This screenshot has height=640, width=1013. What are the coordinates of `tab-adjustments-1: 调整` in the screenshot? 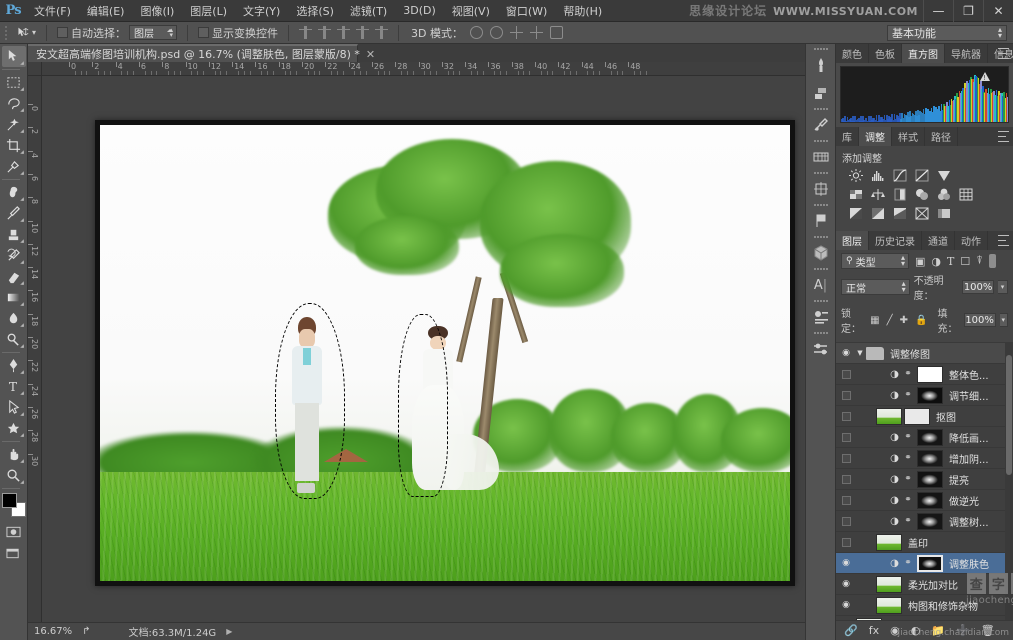 It's located at (875, 136).